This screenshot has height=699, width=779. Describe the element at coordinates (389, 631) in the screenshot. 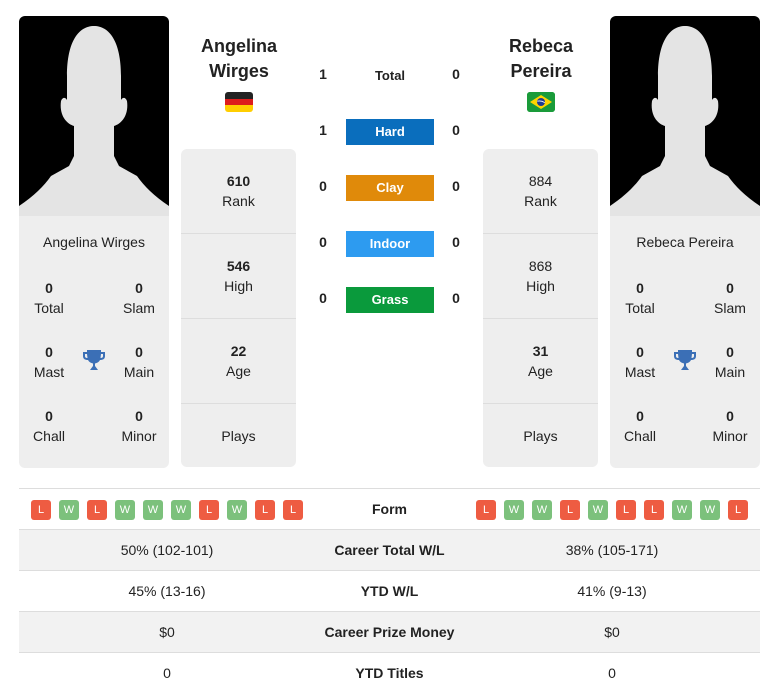

I see `comparison-row-prize-money: $0 Career Prize Money $0` at that location.